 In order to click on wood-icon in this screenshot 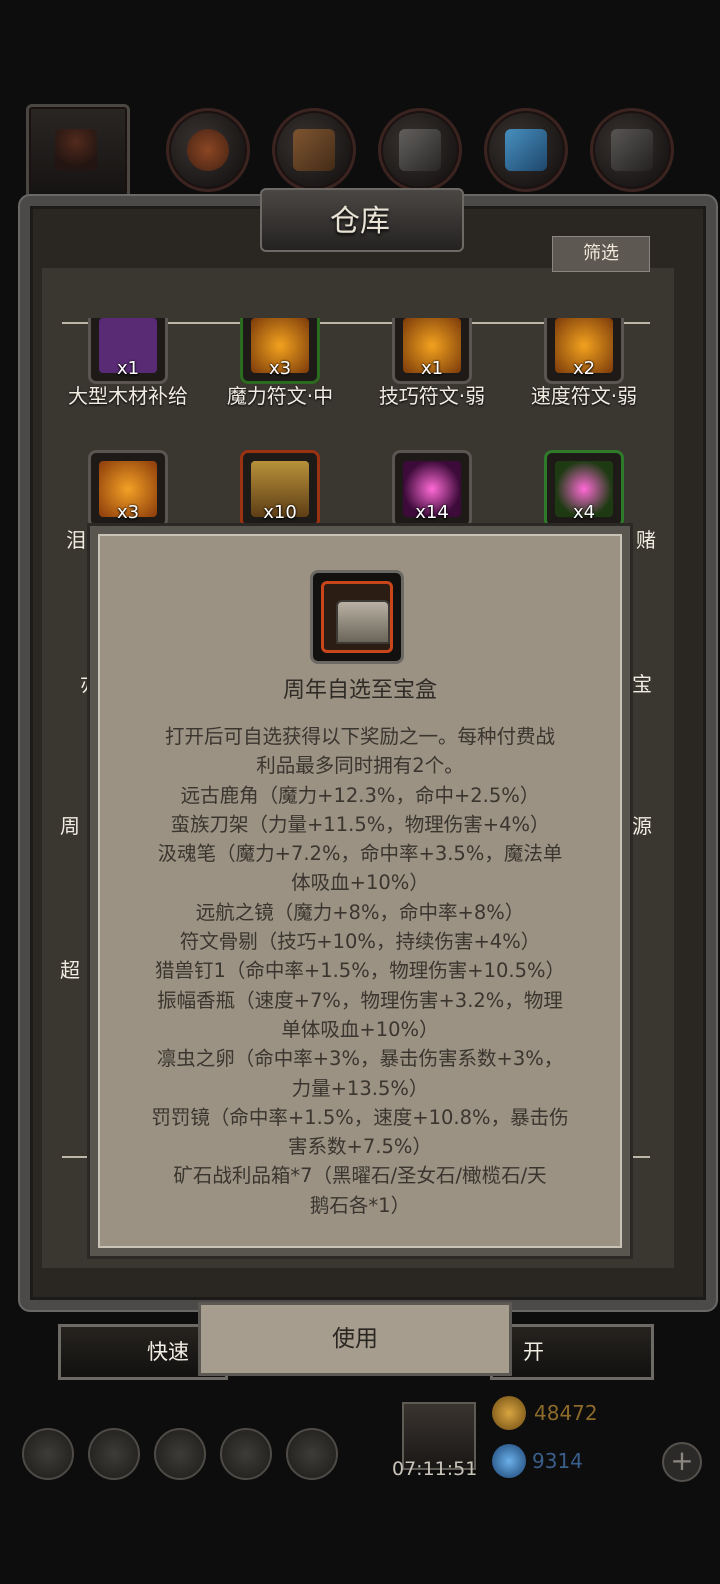, I will do `click(314, 150)`.